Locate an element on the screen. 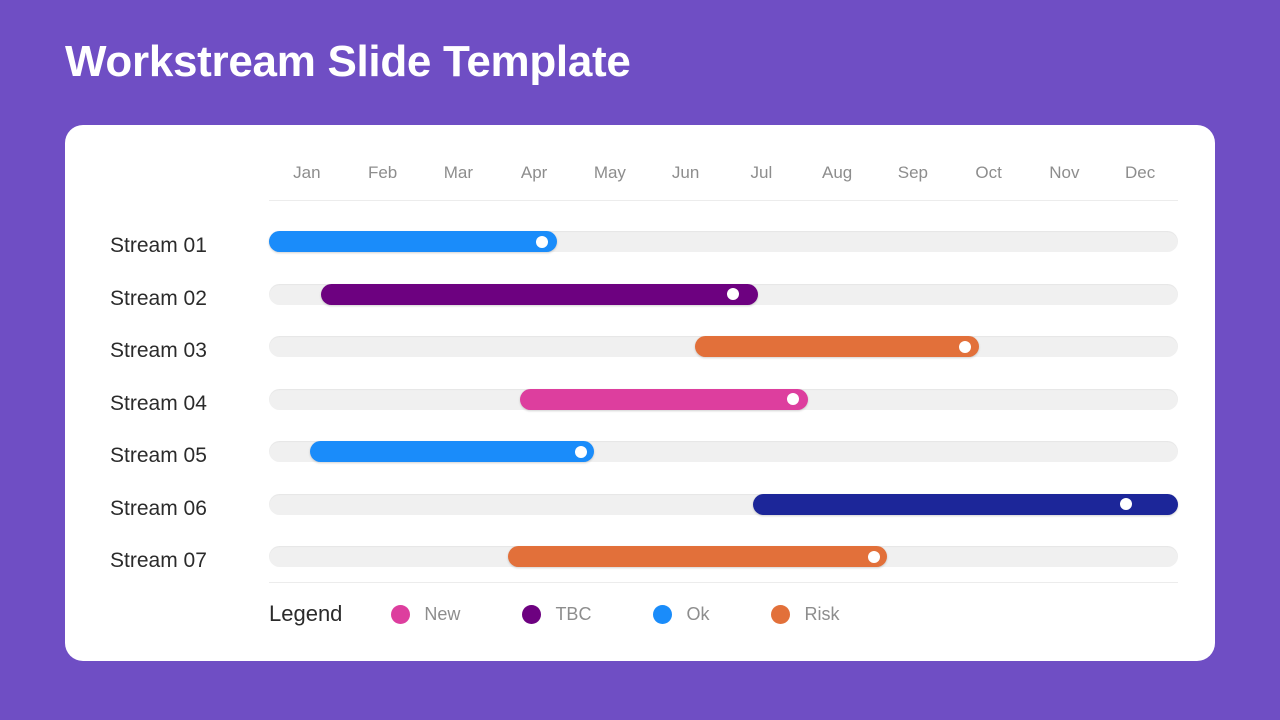  month-label-mar: Mar is located at coordinates (458, 172).